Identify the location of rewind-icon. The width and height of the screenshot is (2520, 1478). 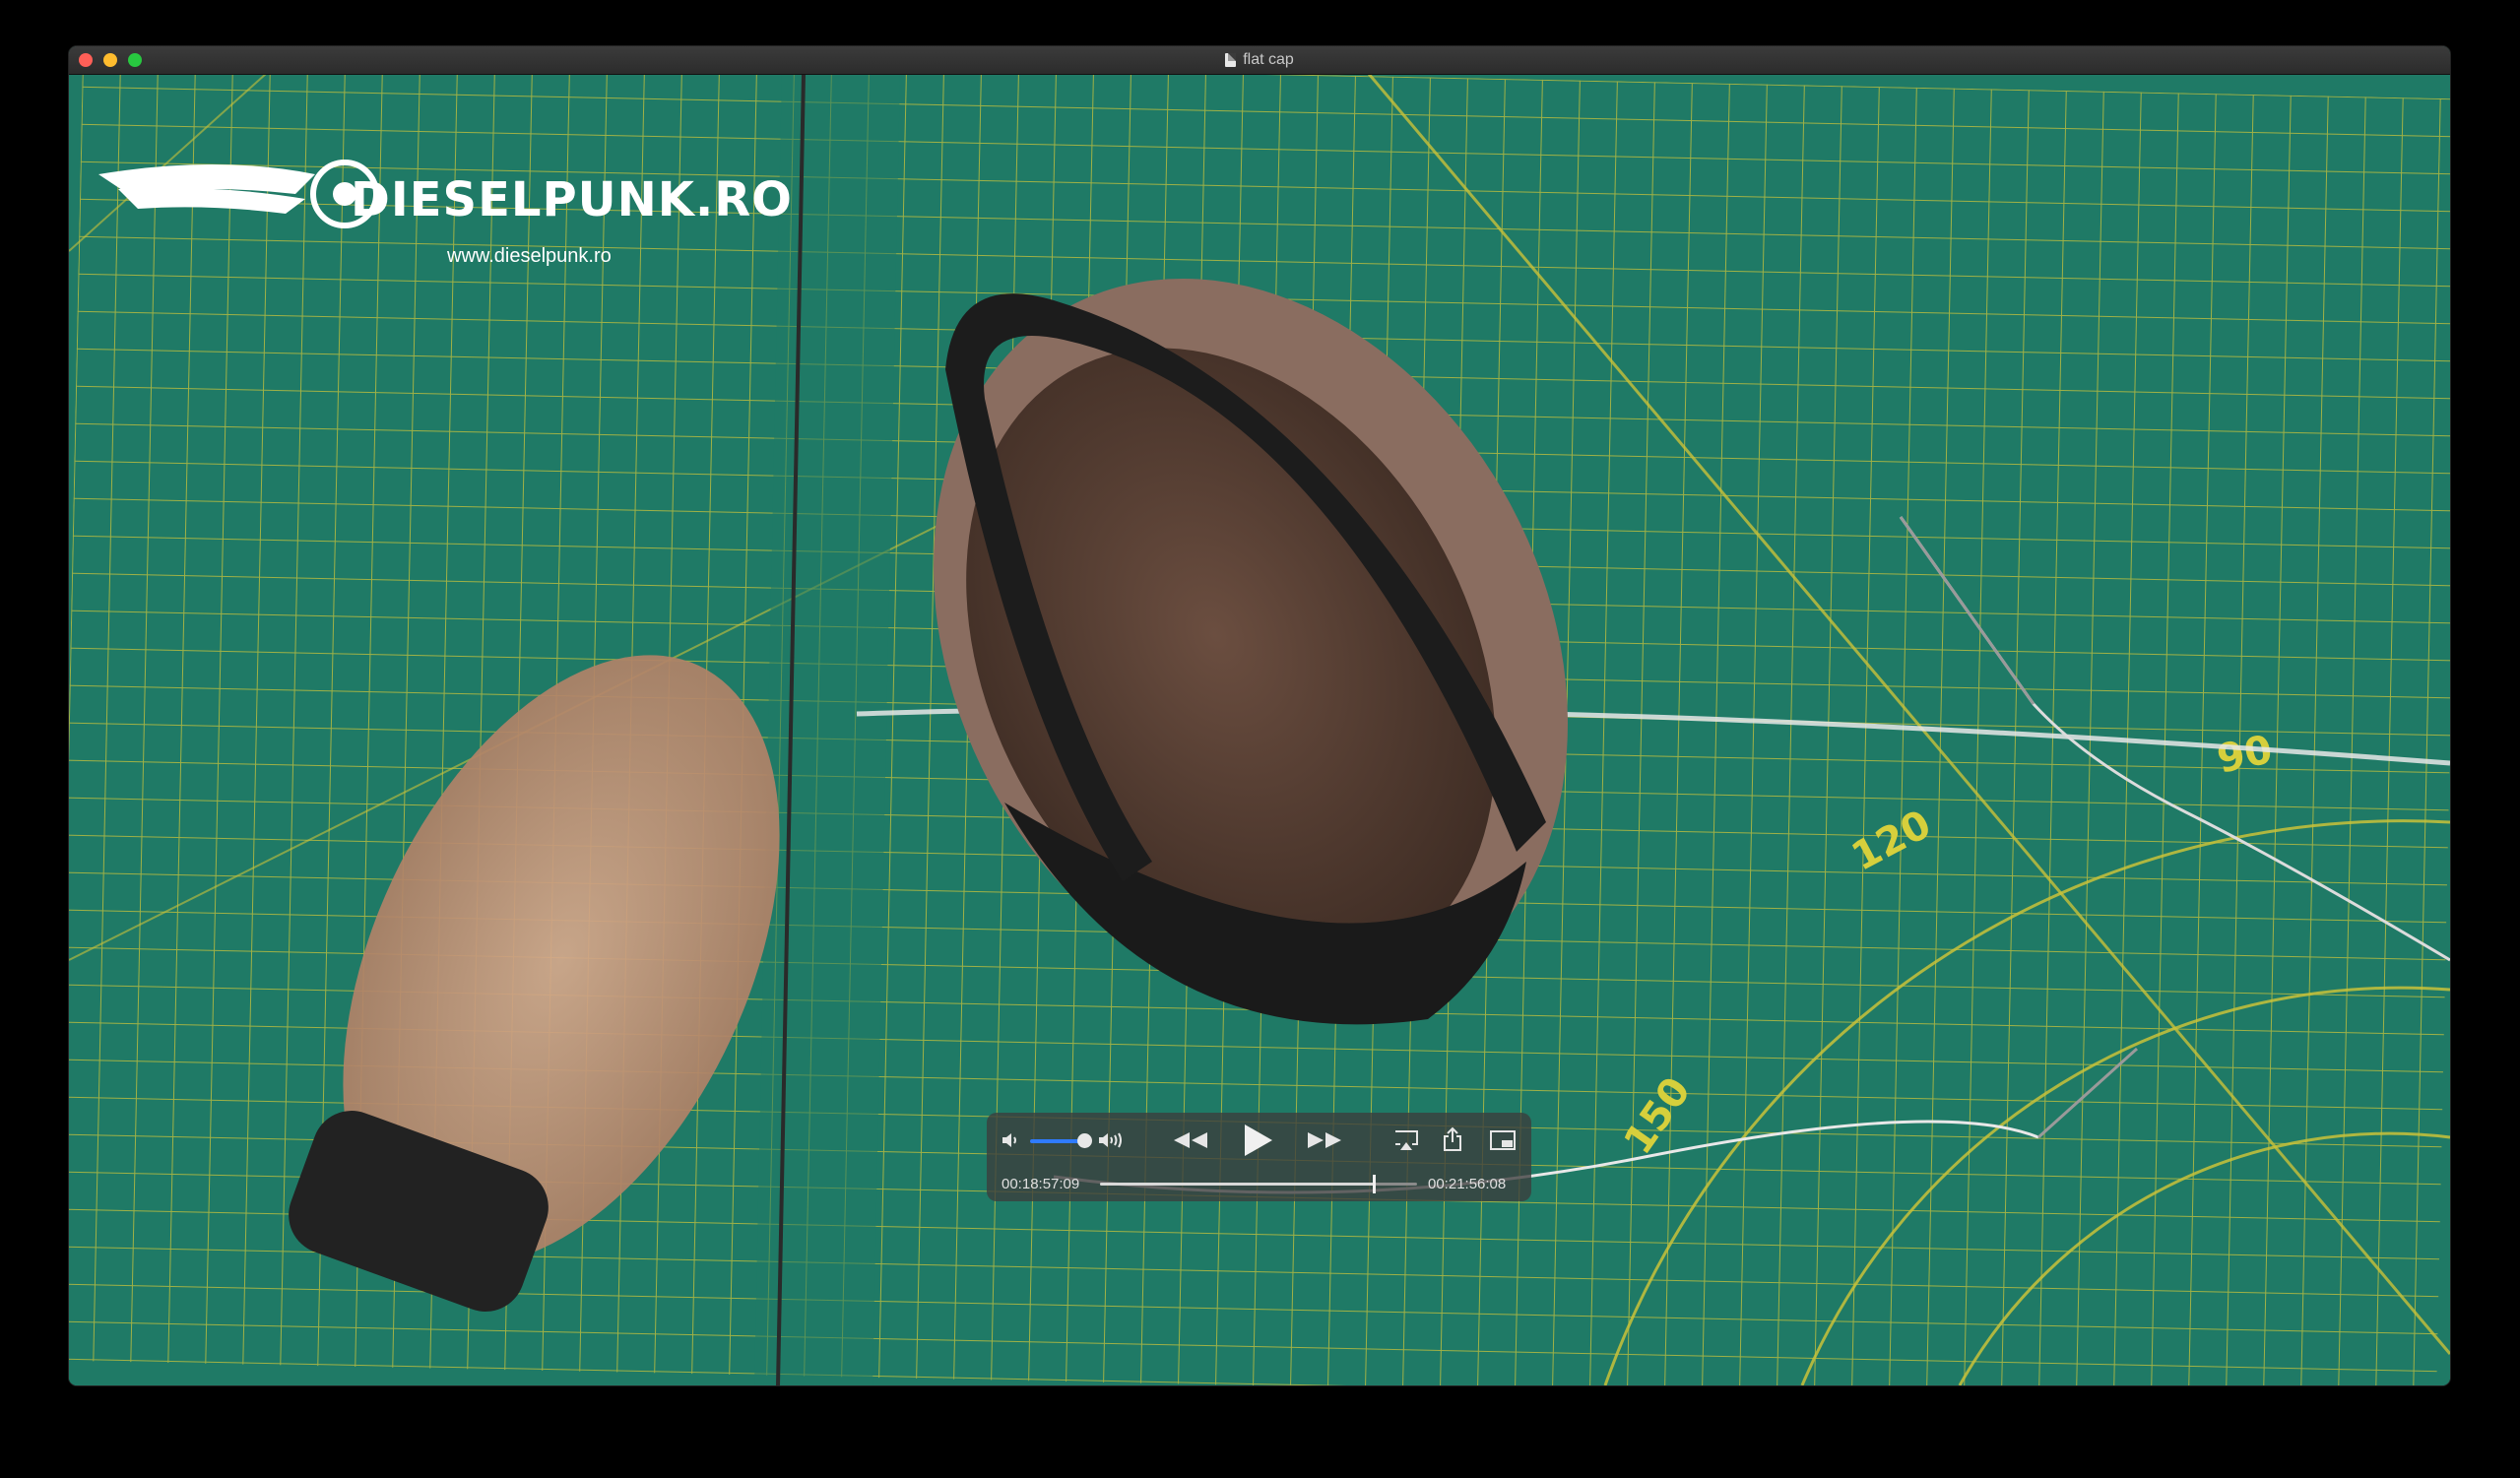
(1190, 1140).